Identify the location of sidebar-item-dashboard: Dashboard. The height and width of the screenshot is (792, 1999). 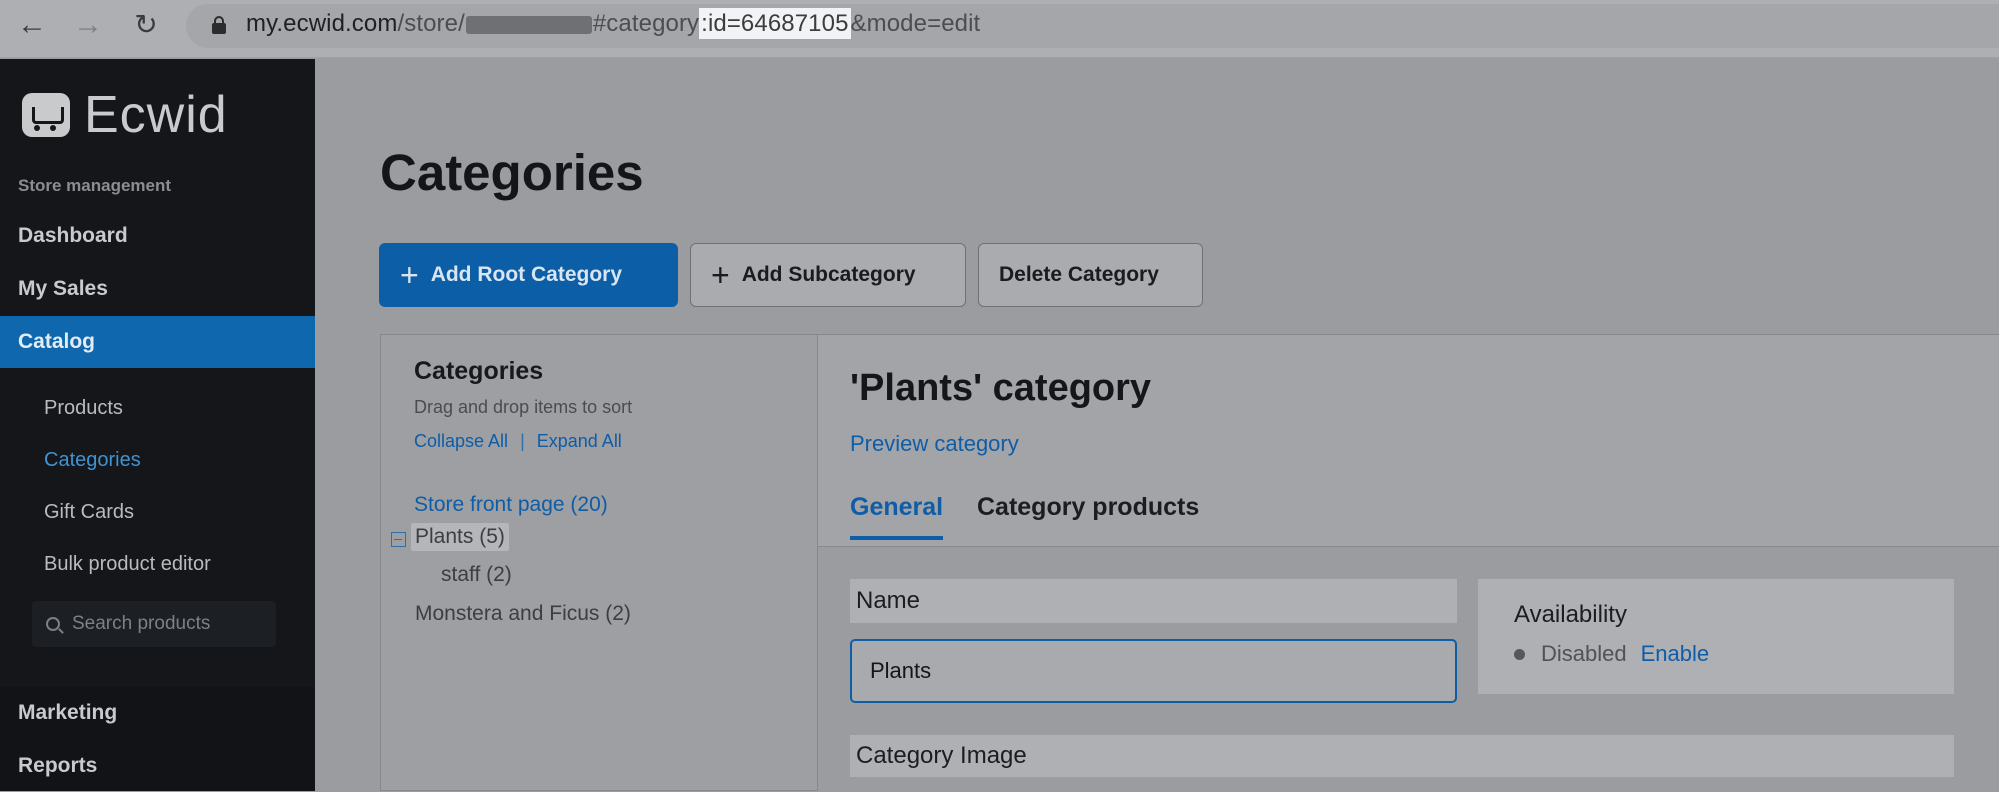
(157, 236).